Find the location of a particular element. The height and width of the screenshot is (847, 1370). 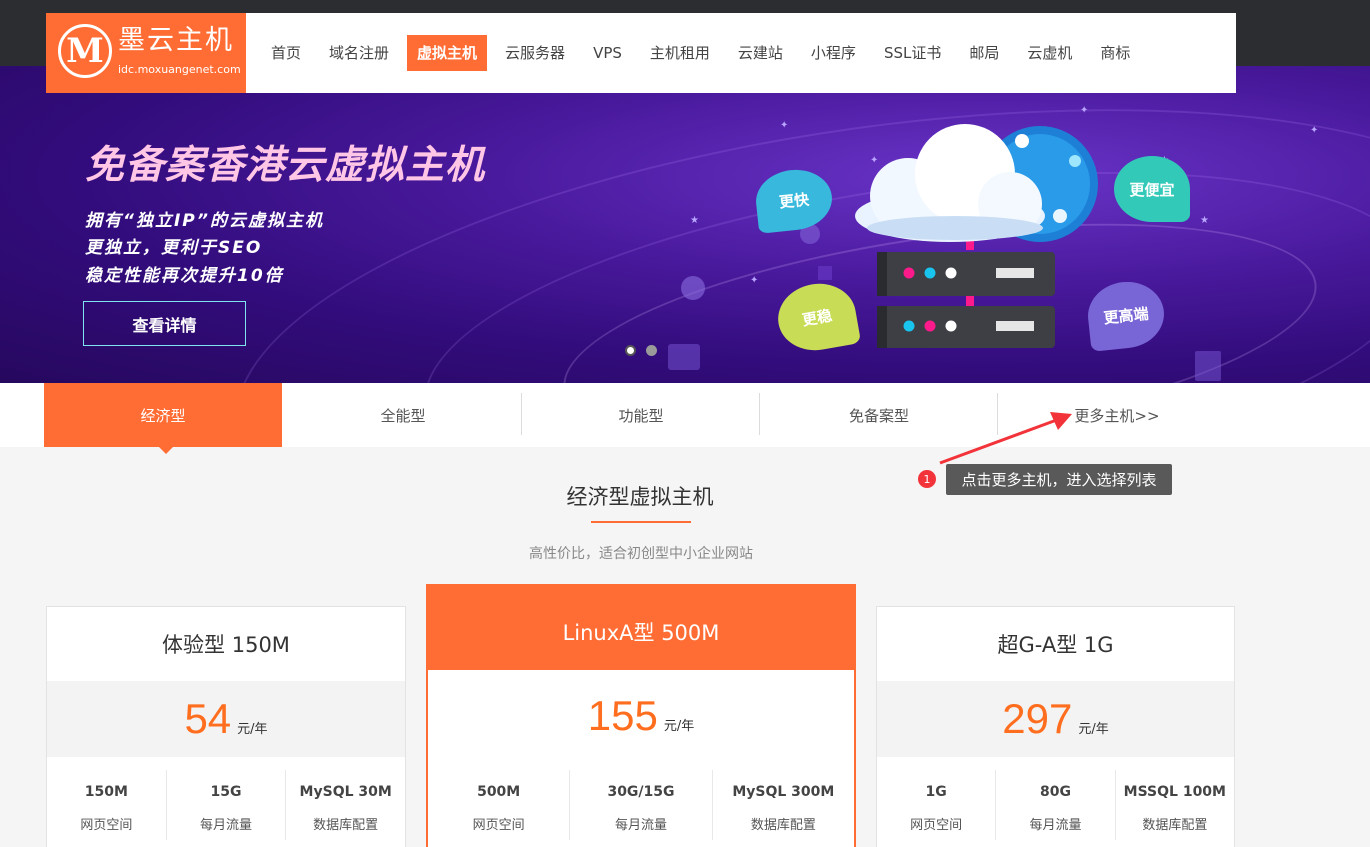

nav-item-mini-program: 小程序 is located at coordinates (833, 53).